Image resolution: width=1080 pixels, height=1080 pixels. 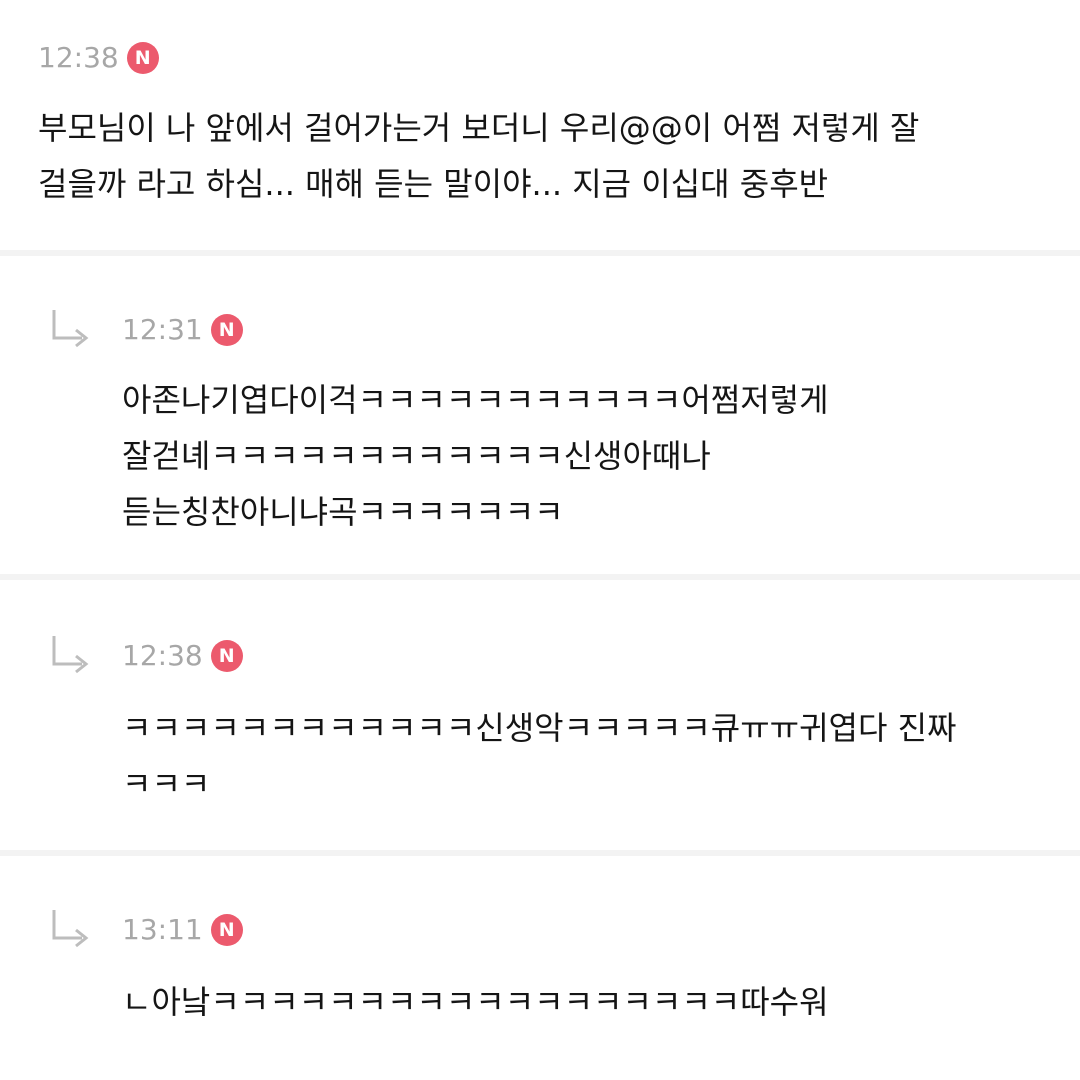 What do you see at coordinates (539, 756) in the screenshot?
I see `comment-text: ㅋㅋㅋㅋㅋㅋㅋㅋㅋㅋㅋㅋ신생악ㅋㅋㅋㅋㅋ큐ㅠㅠ귀엽다 진짜 ㅋㅋㅋ` at bounding box center [539, 756].